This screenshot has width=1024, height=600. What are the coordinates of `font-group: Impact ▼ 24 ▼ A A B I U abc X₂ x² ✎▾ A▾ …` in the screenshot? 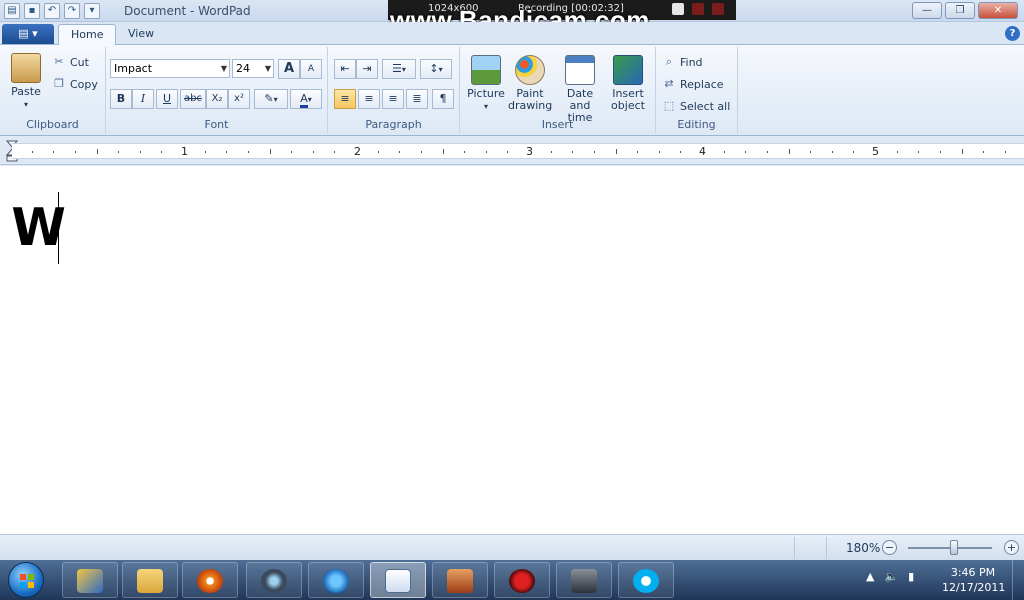 It's located at (217, 90).